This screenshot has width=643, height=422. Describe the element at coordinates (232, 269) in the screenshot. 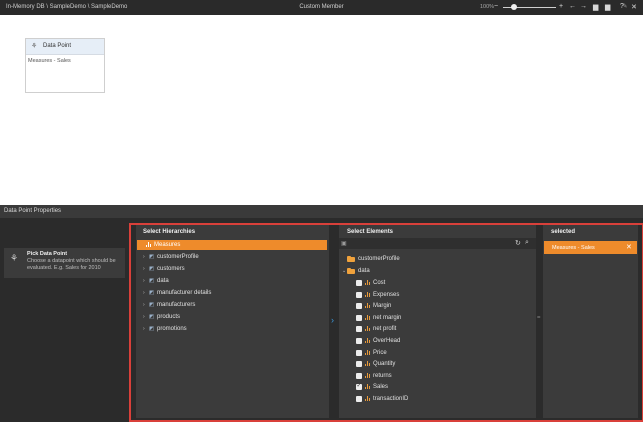

I see `hierarchy-item: › ◩ customers` at that location.